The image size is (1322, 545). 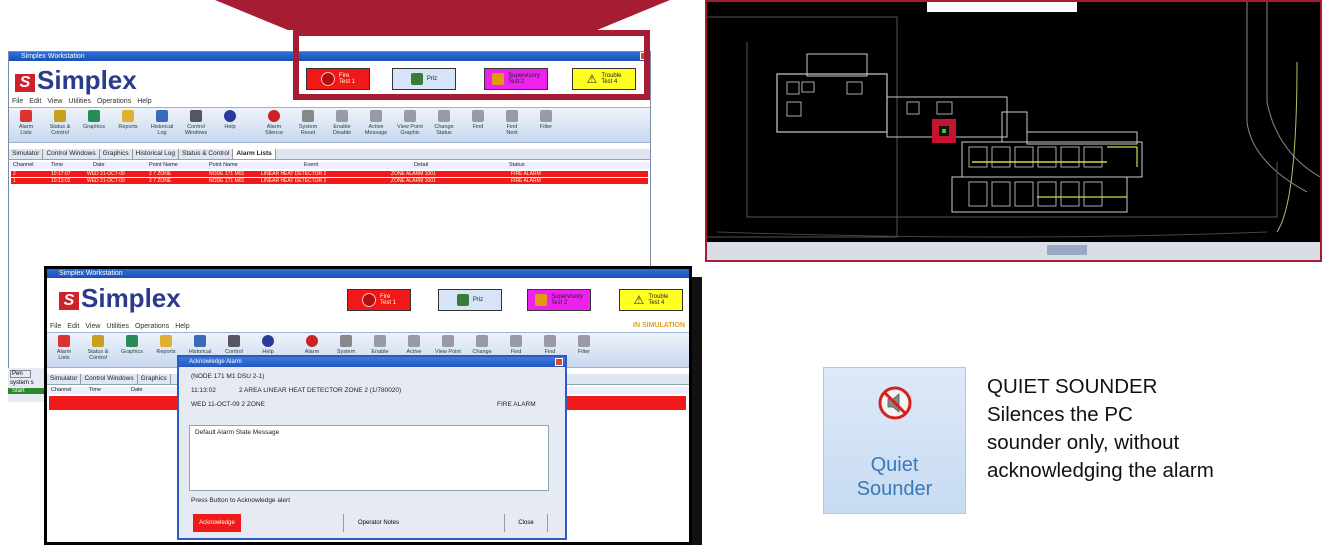 I want to click on menu-bar: File Edit View Utilities Operations Help, so click(x=82, y=101).